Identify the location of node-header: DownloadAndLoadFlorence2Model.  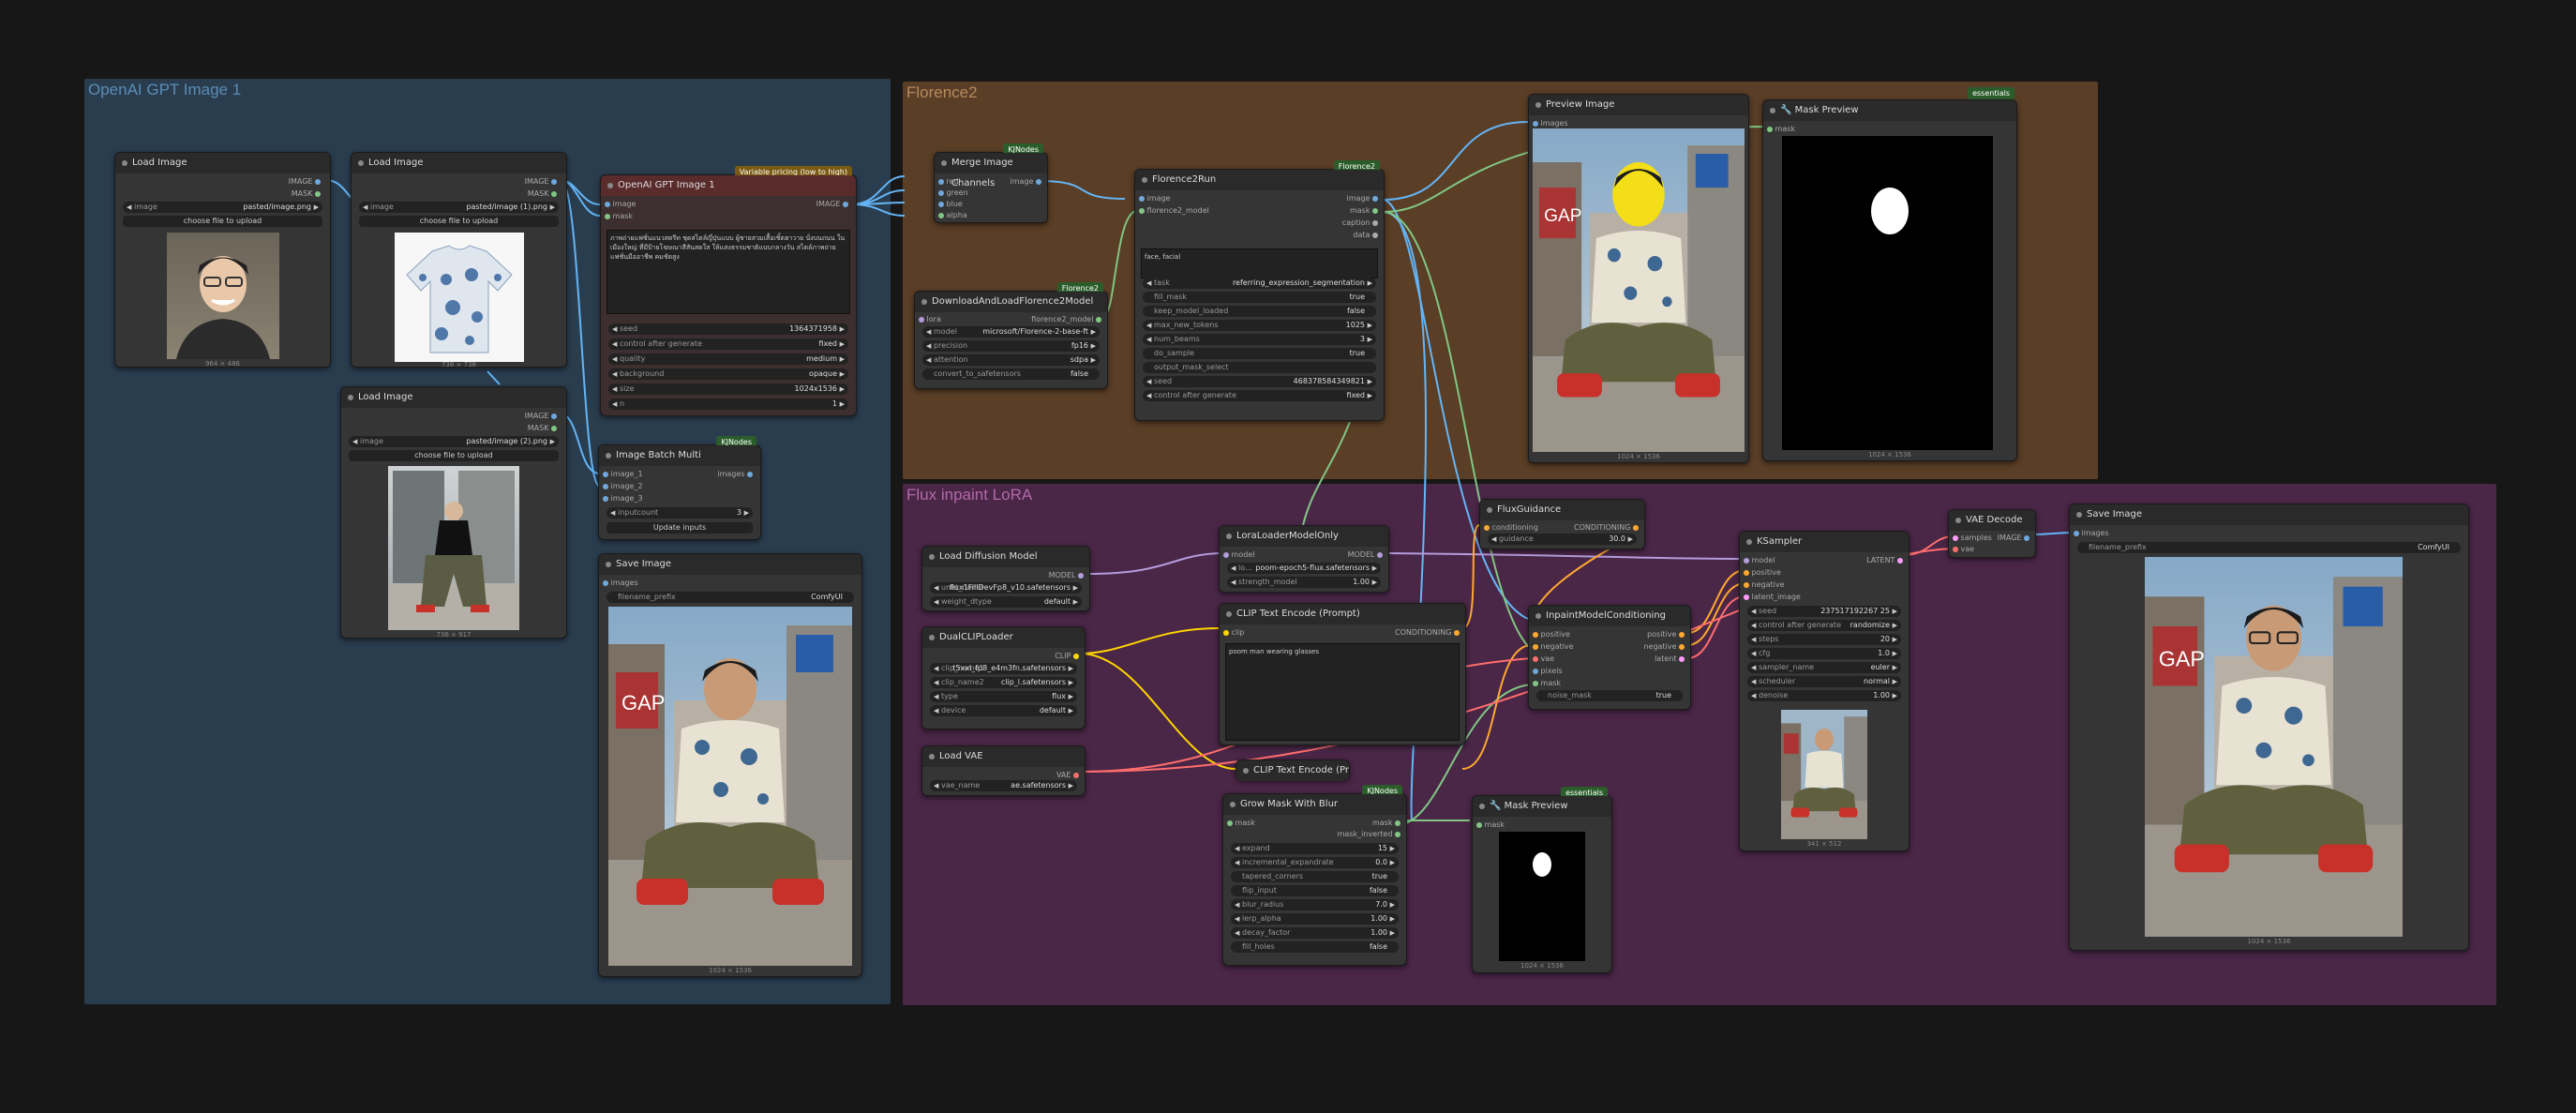
(1011, 302).